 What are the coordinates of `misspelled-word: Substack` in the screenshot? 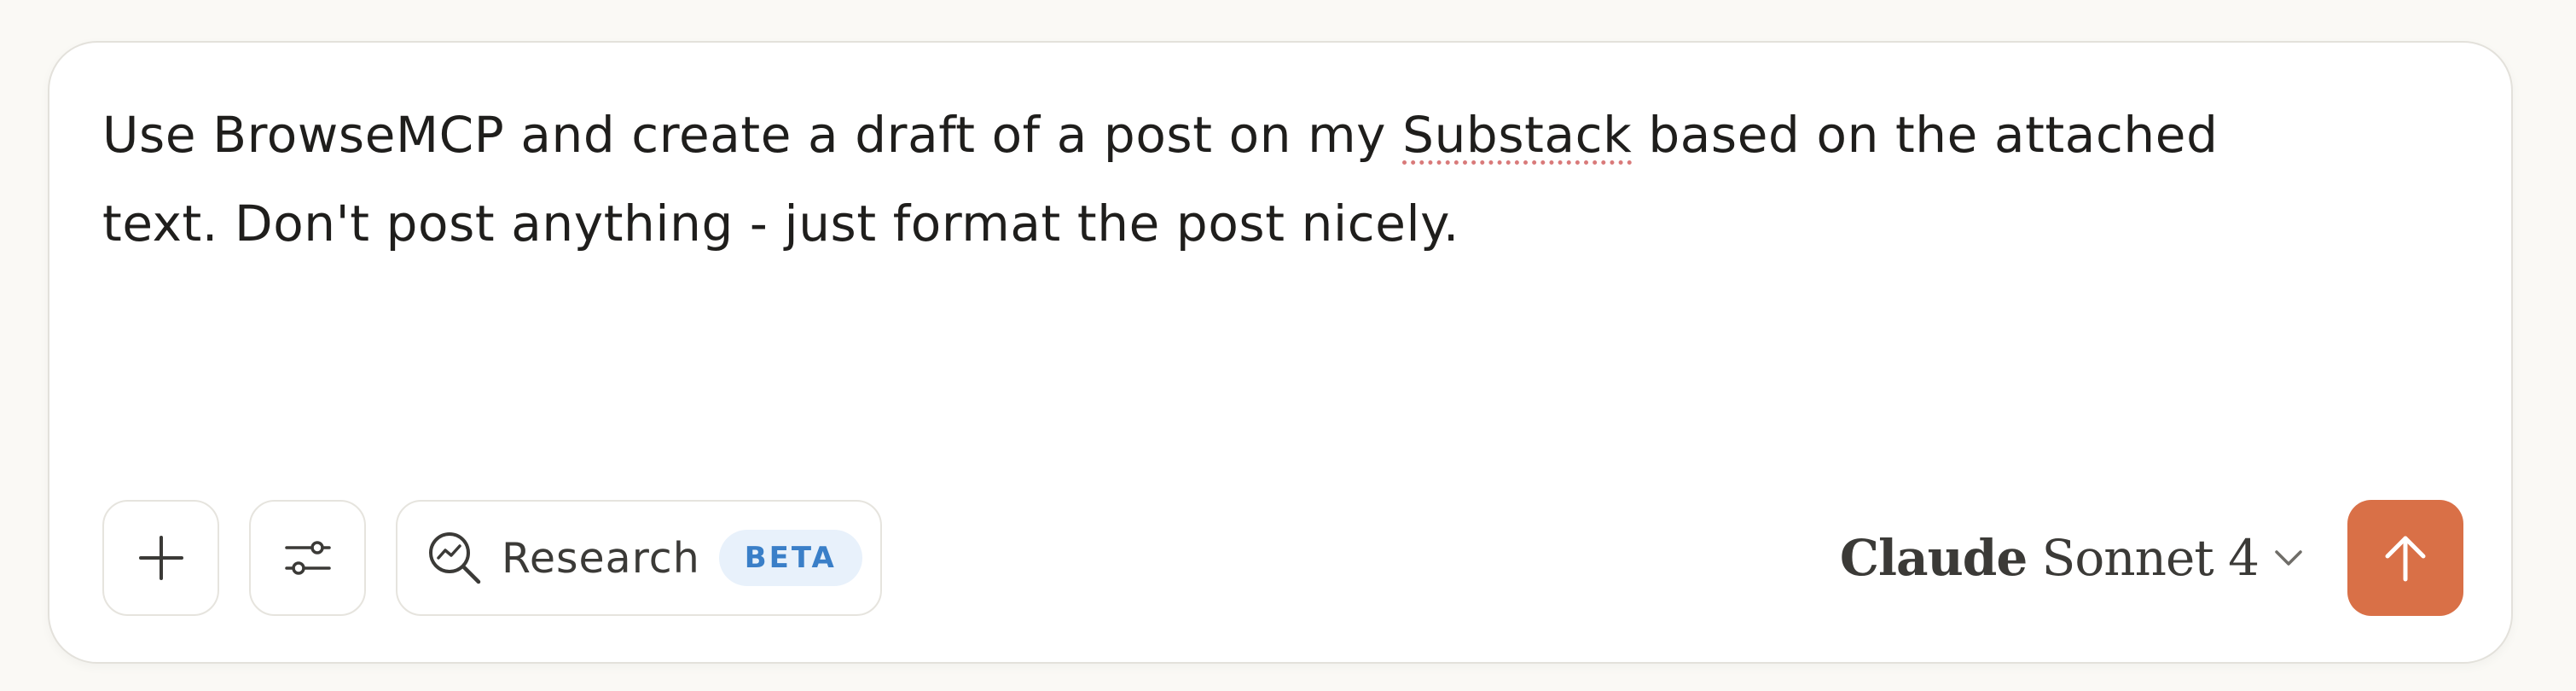 It's located at (1517, 135).